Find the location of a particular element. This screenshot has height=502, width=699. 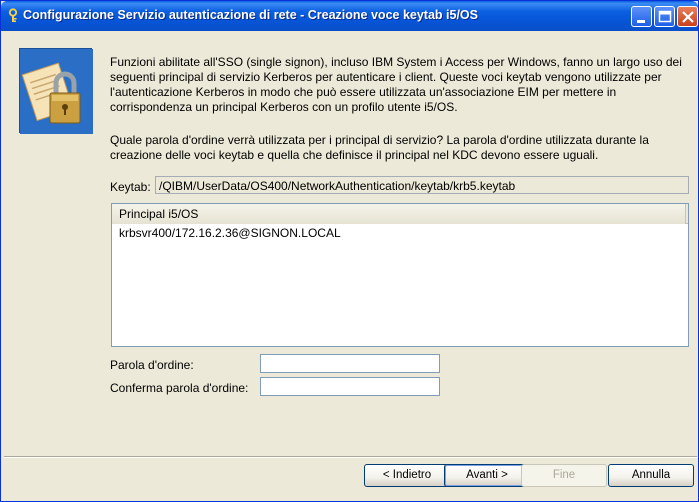

password-field is located at coordinates (350, 363).